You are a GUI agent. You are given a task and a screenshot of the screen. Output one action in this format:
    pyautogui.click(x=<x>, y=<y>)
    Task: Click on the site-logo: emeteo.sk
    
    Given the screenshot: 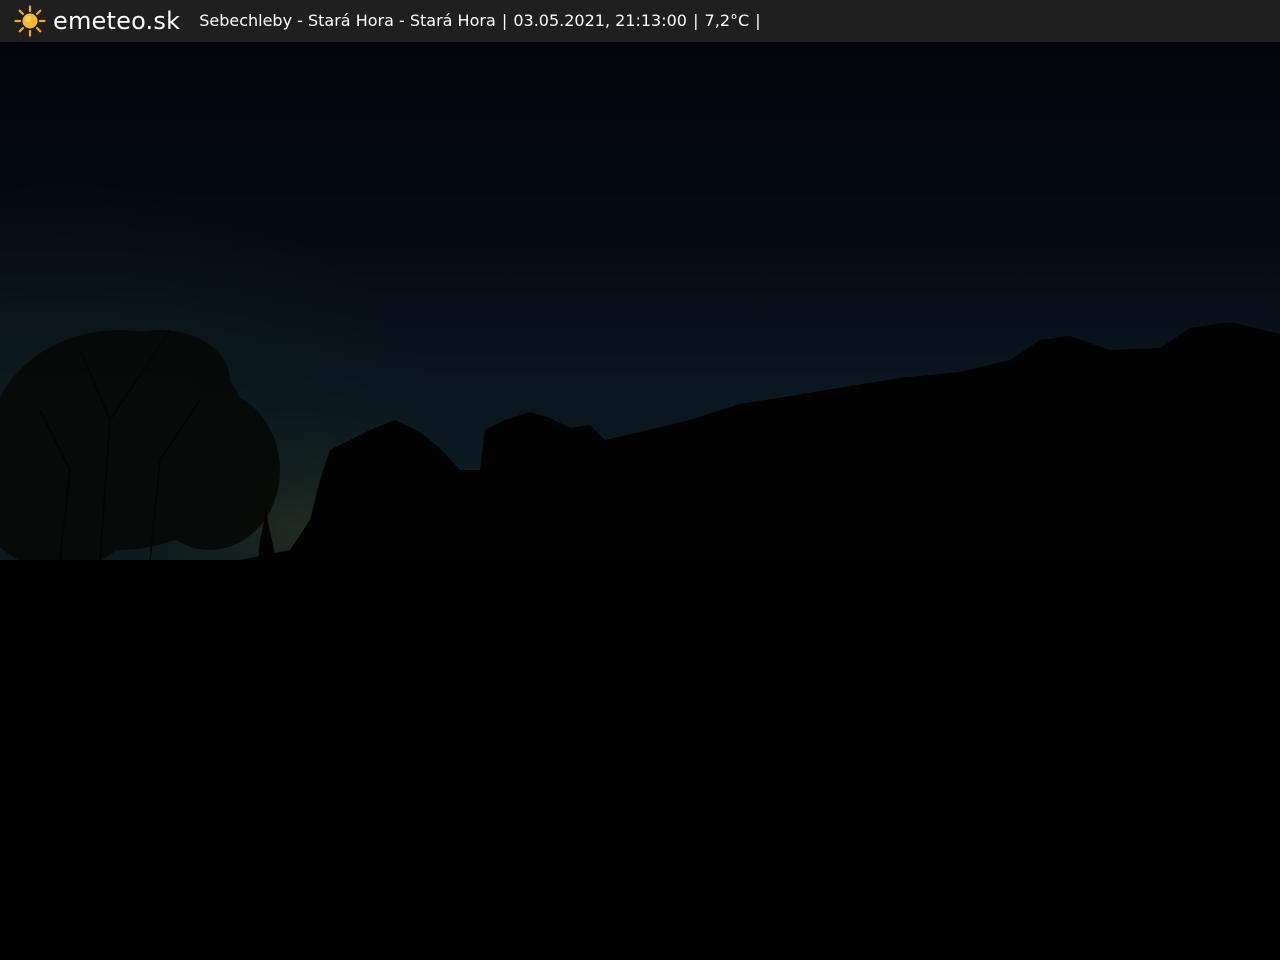 What is the action you would take?
    pyautogui.click(x=97, y=21)
    